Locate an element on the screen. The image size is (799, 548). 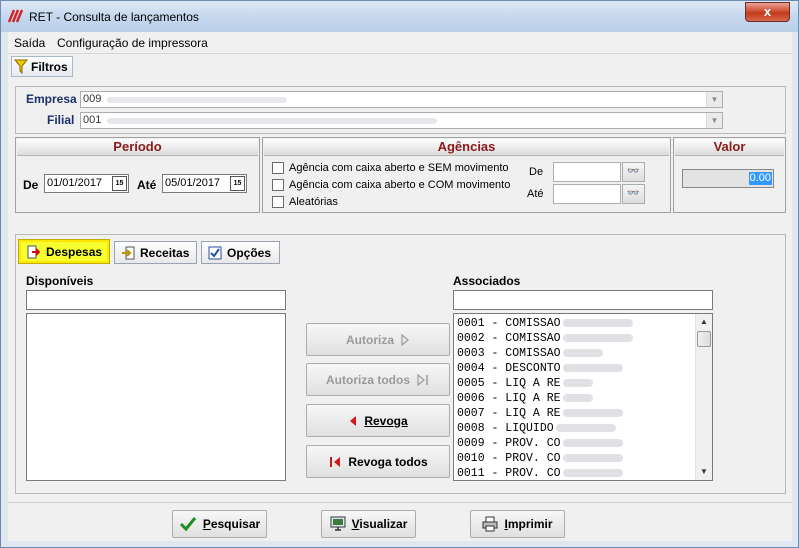
revoga-todos-button: Revoga todos is located at coordinates (378, 461).